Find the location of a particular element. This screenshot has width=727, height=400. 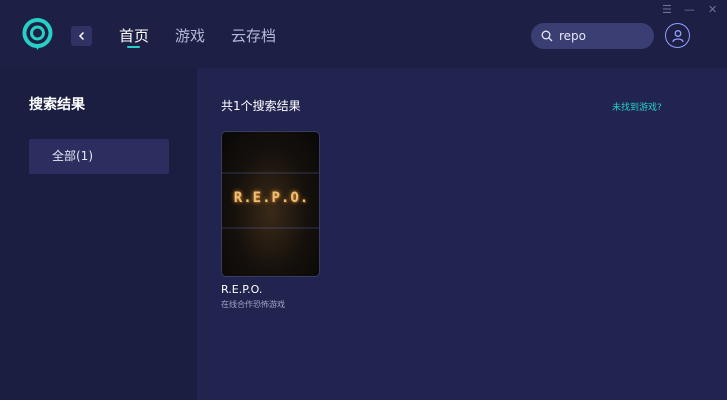

user-avatar is located at coordinates (677, 35).